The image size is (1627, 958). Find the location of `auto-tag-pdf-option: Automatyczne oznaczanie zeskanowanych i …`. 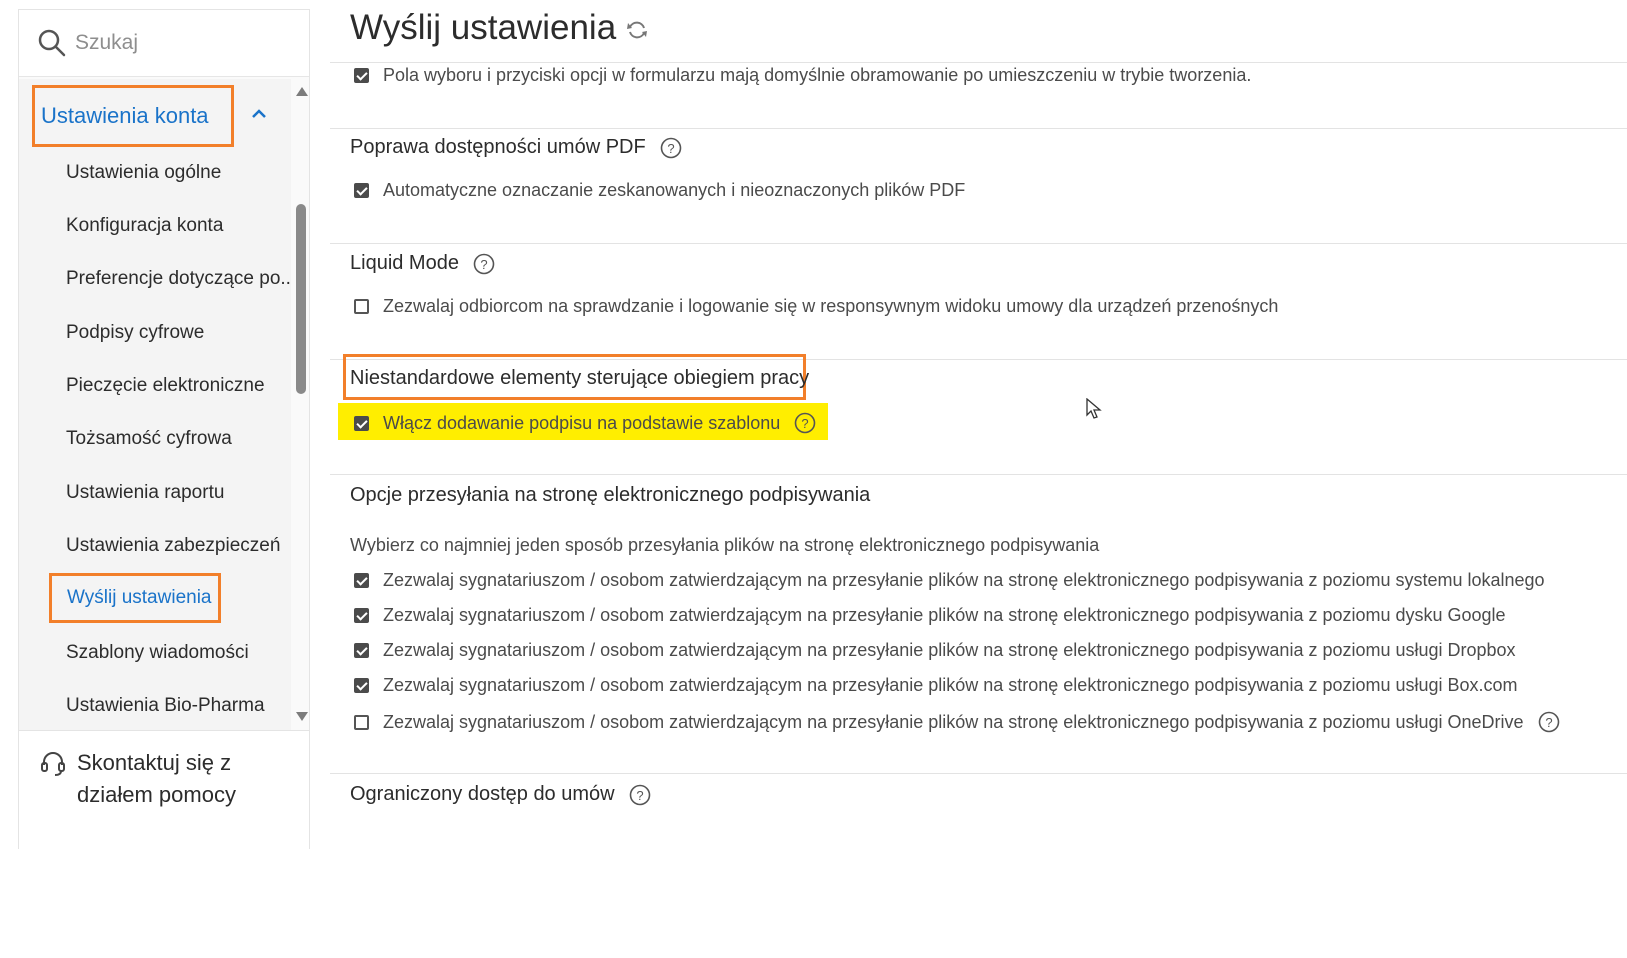

auto-tag-pdf-option: Automatyczne oznaczanie zeskanowanych i … is located at coordinates (659, 190).